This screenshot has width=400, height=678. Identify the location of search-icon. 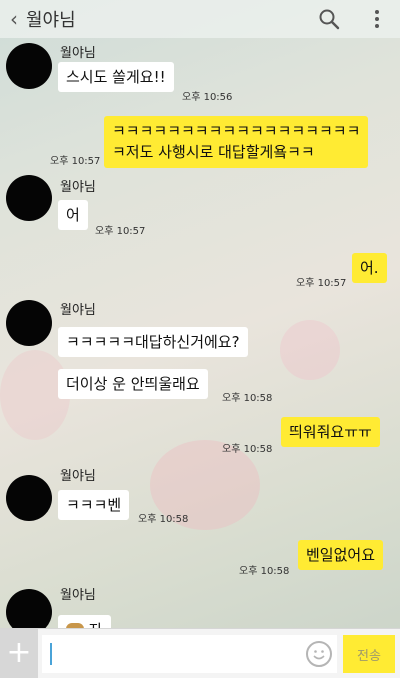
(329, 19).